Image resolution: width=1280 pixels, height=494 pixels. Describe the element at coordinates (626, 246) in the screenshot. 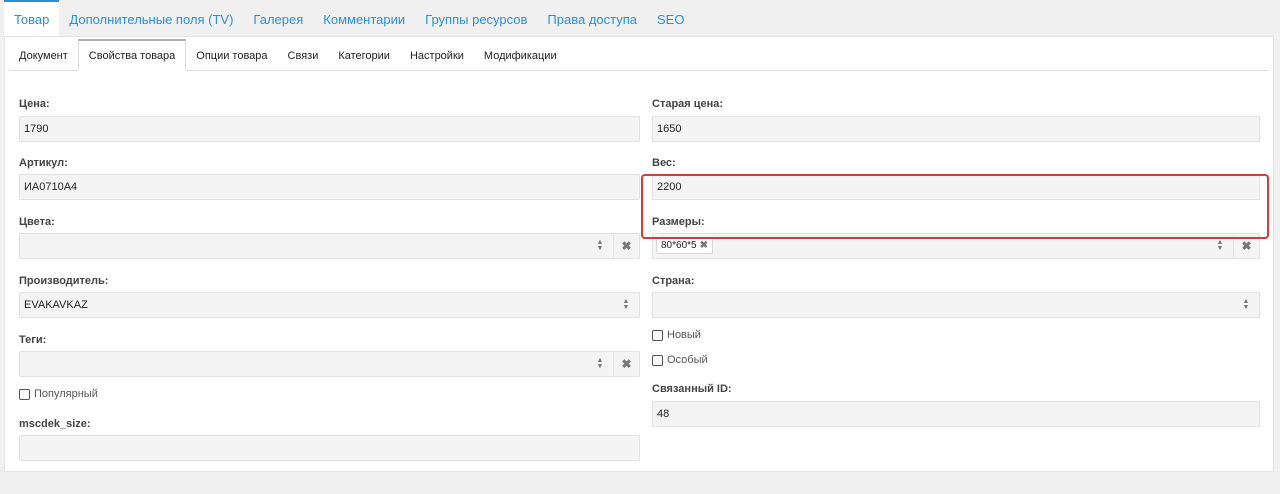

I see `colors-clear-icon: ✖` at that location.